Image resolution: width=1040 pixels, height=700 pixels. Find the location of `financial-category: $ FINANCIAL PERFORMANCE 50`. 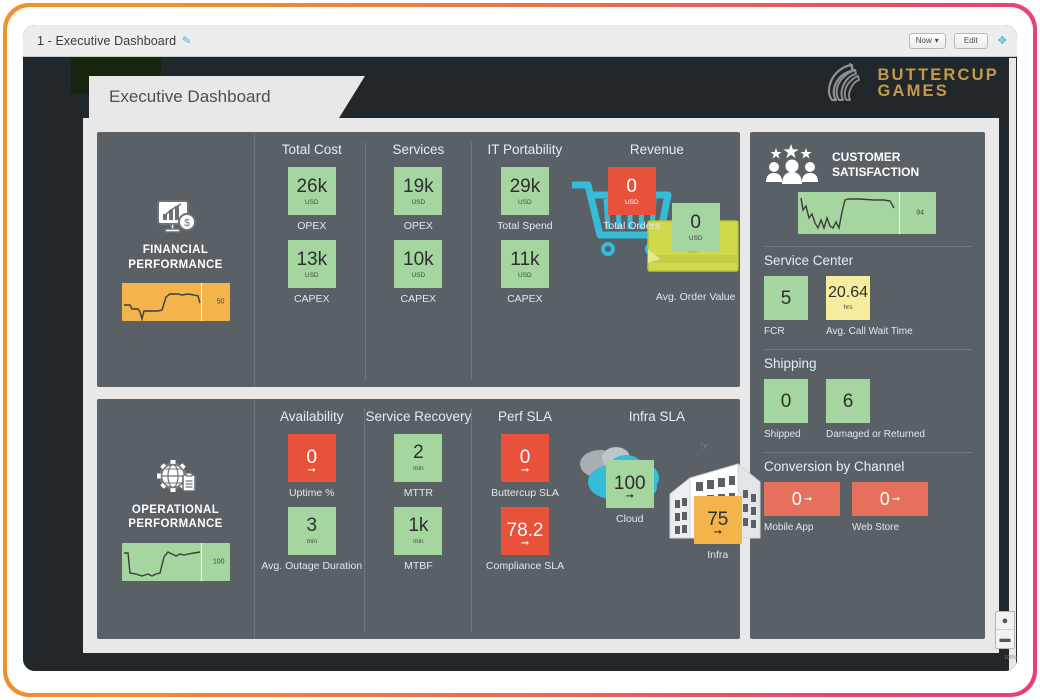

financial-category: $ FINANCIAL PERFORMANCE 50 is located at coordinates (176, 259).